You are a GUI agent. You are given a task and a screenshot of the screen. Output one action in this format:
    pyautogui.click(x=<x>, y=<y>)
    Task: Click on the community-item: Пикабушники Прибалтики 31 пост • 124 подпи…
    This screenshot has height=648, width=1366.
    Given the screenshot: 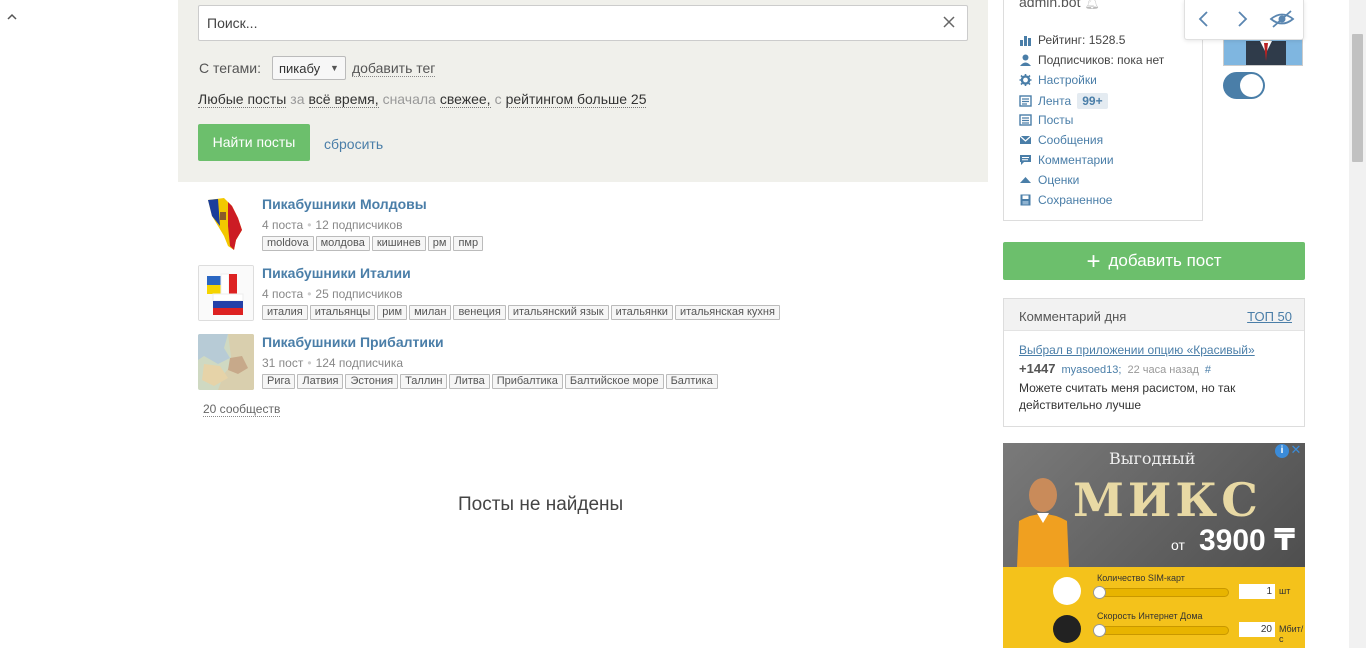 What is the action you would take?
    pyautogui.click(x=588, y=364)
    